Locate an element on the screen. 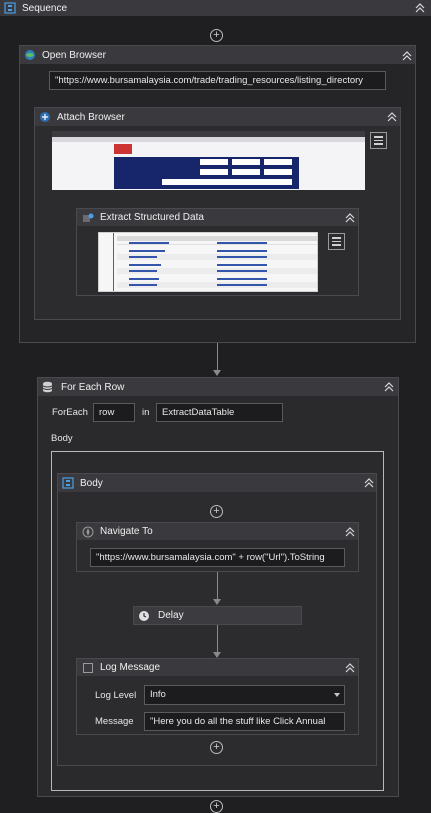 This screenshot has width=431, height=813. sequence-collapse-icon is located at coordinates (420, 8).